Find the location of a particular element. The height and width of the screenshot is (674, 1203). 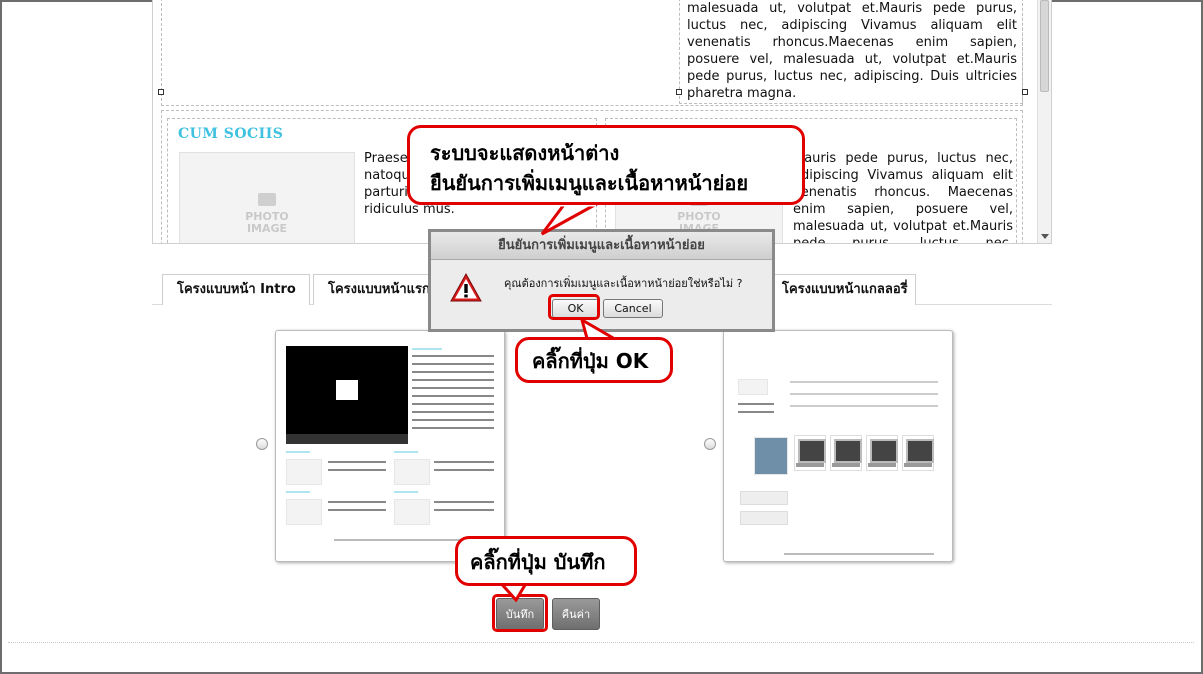

scrollbar-thumb is located at coordinates (1044, 46).